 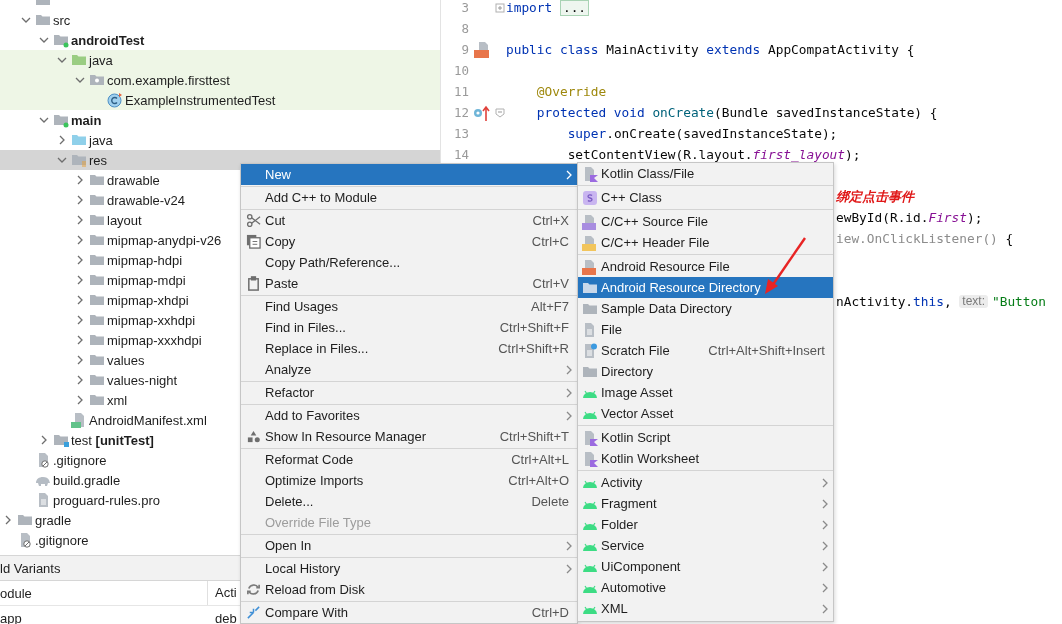 What do you see at coordinates (61, 440) in the screenshot?
I see `test-folder-icon` at bounding box center [61, 440].